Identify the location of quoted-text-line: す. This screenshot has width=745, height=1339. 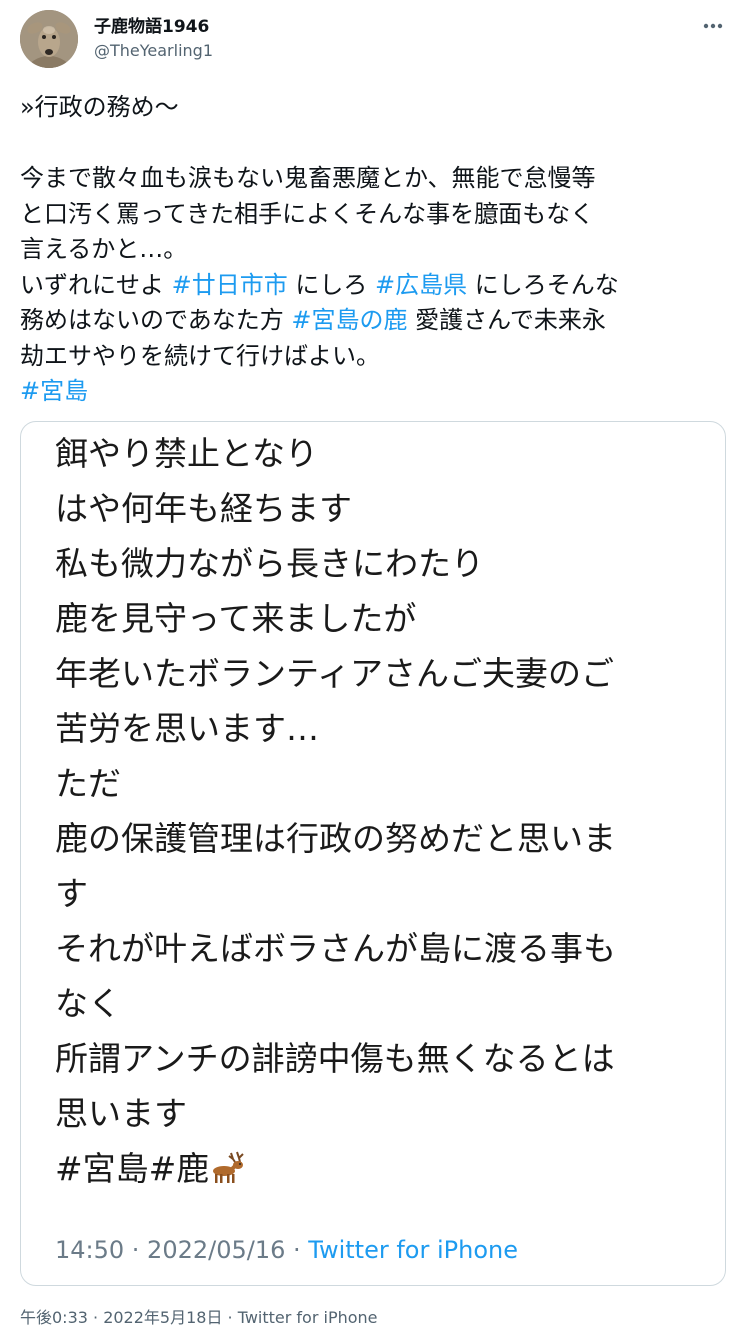
(385, 893).